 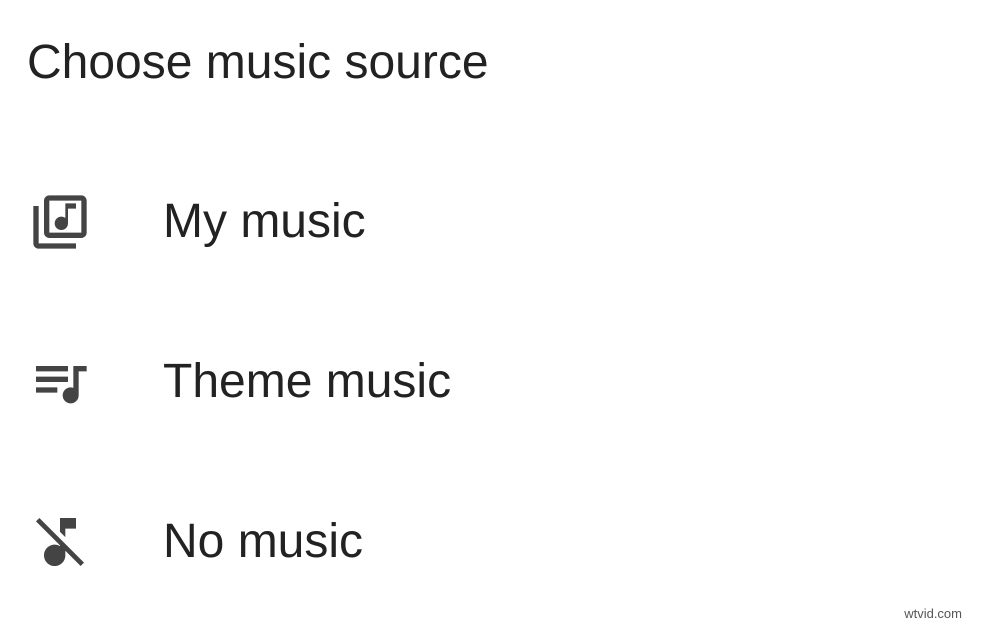 I want to click on music-library-icon, so click(x=60, y=222).